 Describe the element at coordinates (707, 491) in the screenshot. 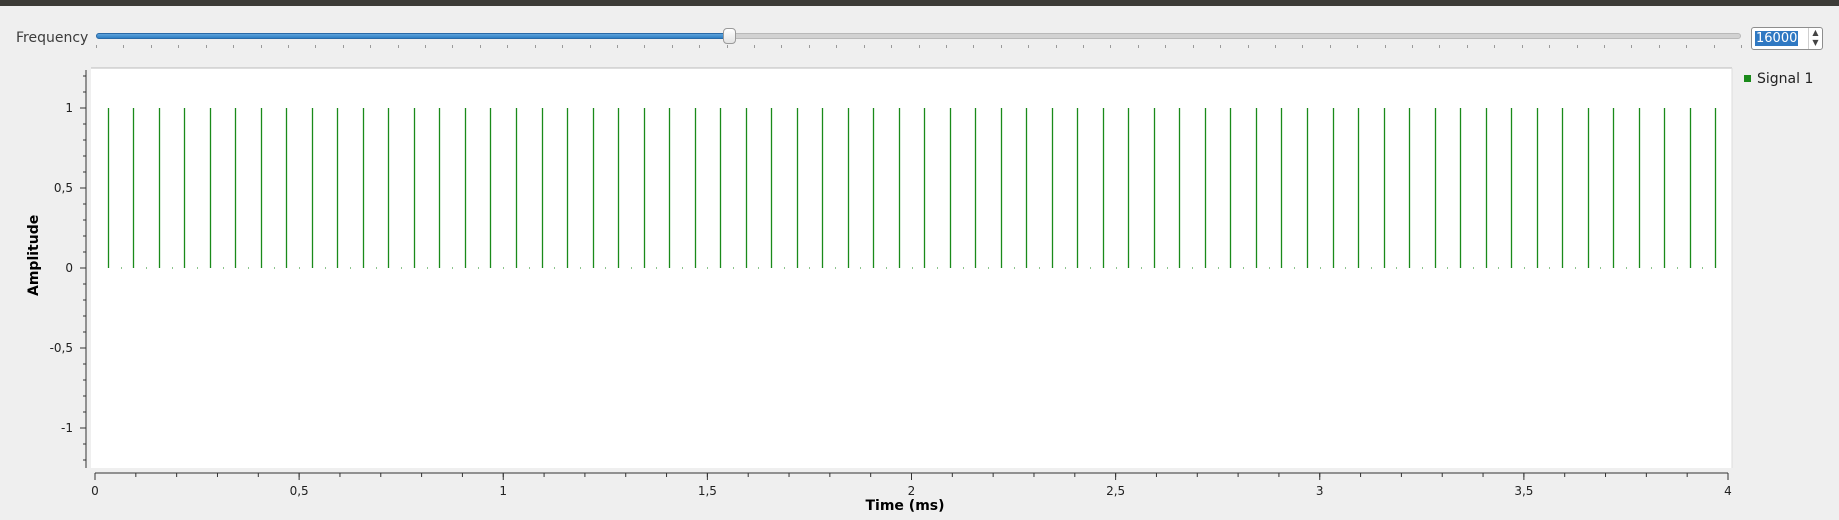

I see `x-tick-label: 1,5` at that location.